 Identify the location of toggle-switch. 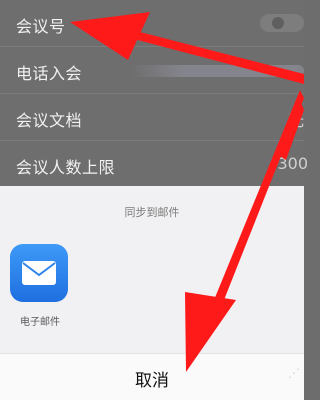
(282, 23).